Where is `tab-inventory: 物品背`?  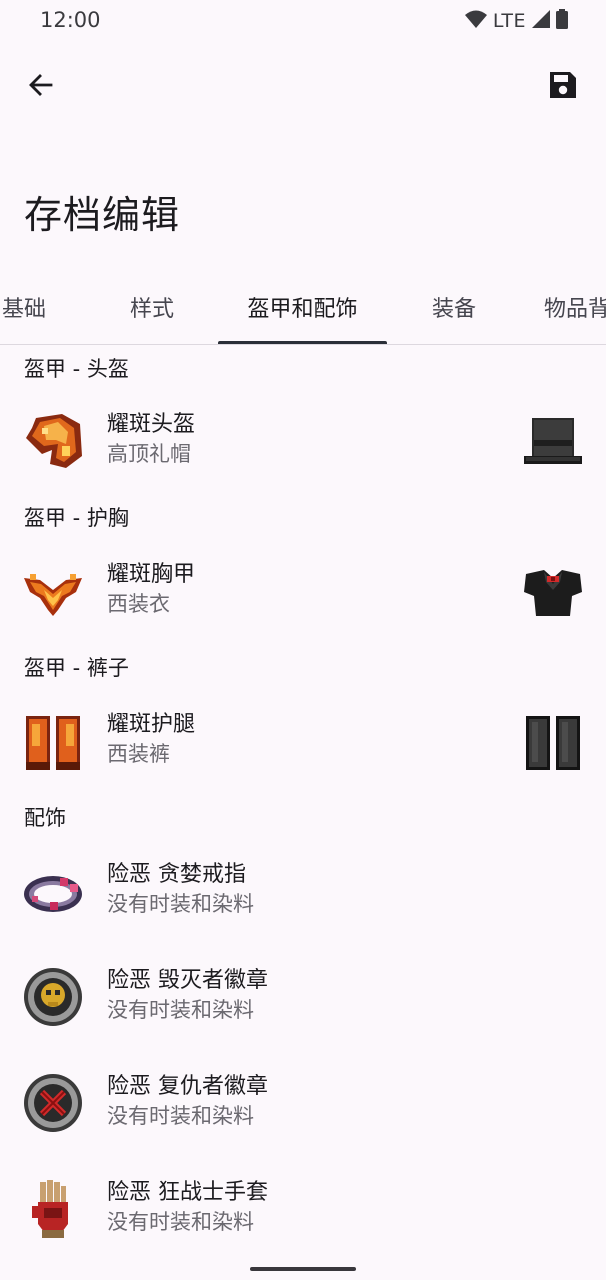 tab-inventory: 物品背 is located at coordinates (568, 307).